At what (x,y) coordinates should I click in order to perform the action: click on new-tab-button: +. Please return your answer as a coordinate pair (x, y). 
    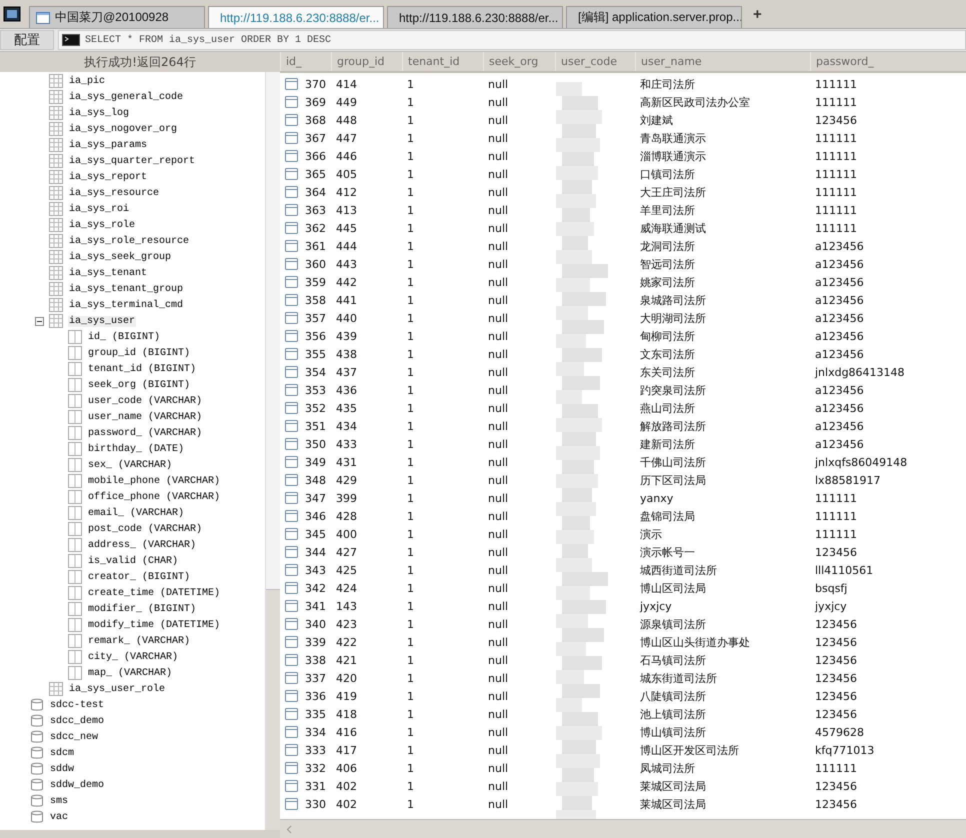
    Looking at the image, I should click on (757, 14).